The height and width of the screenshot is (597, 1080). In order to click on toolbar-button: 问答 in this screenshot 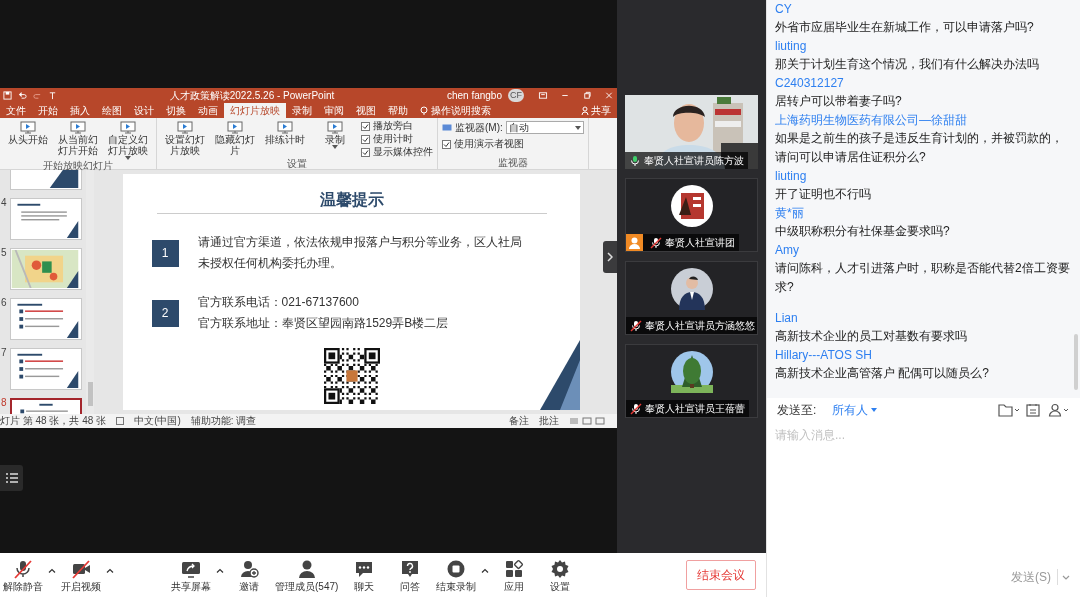, I will do `click(410, 575)`.